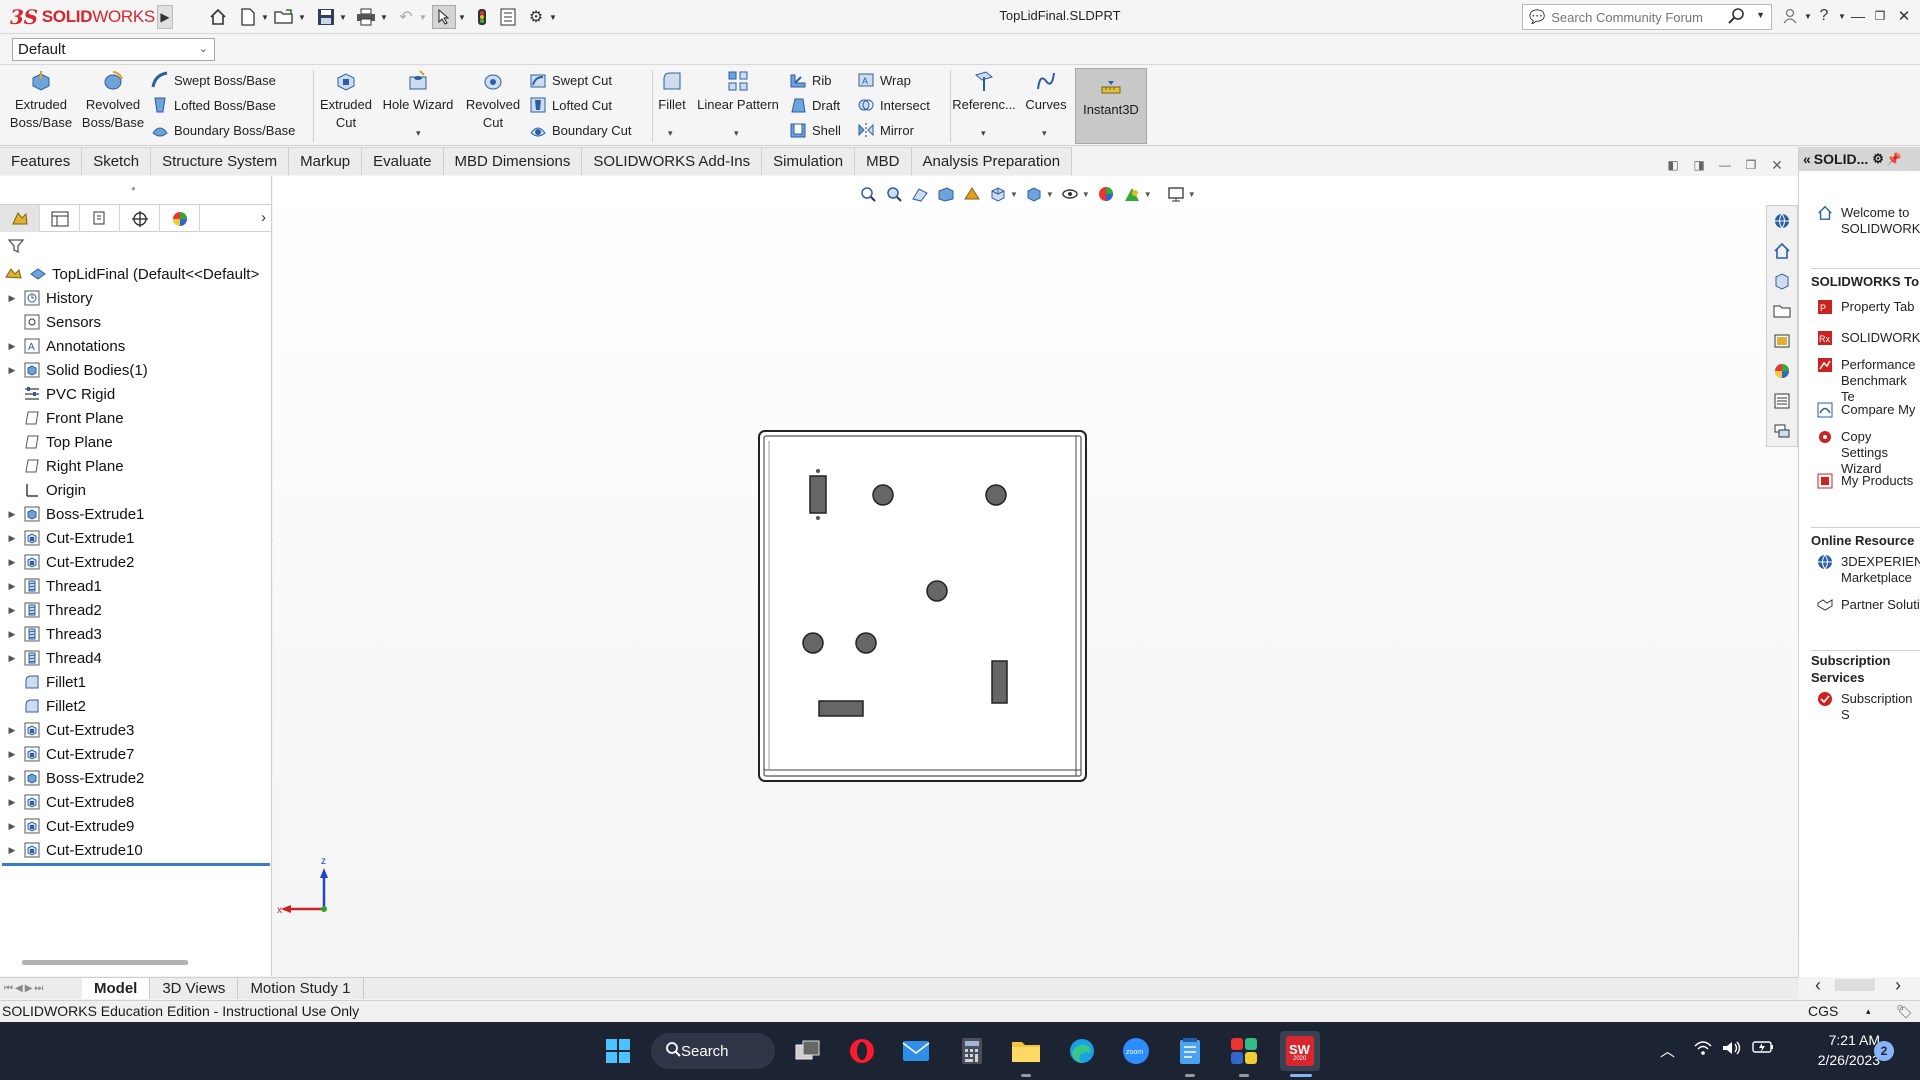 This screenshot has height=1080, width=1920. Describe the element at coordinates (482, 17) in the screenshot. I see `rebuild-traffic-light-icon` at that location.